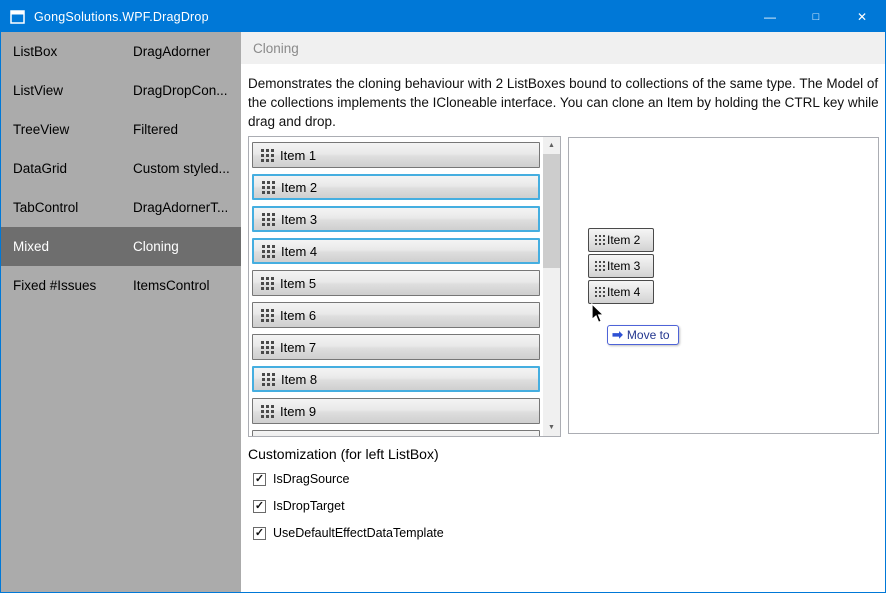  Describe the element at coordinates (551, 427) in the screenshot. I see `scroll-down-icon: ▼` at that location.